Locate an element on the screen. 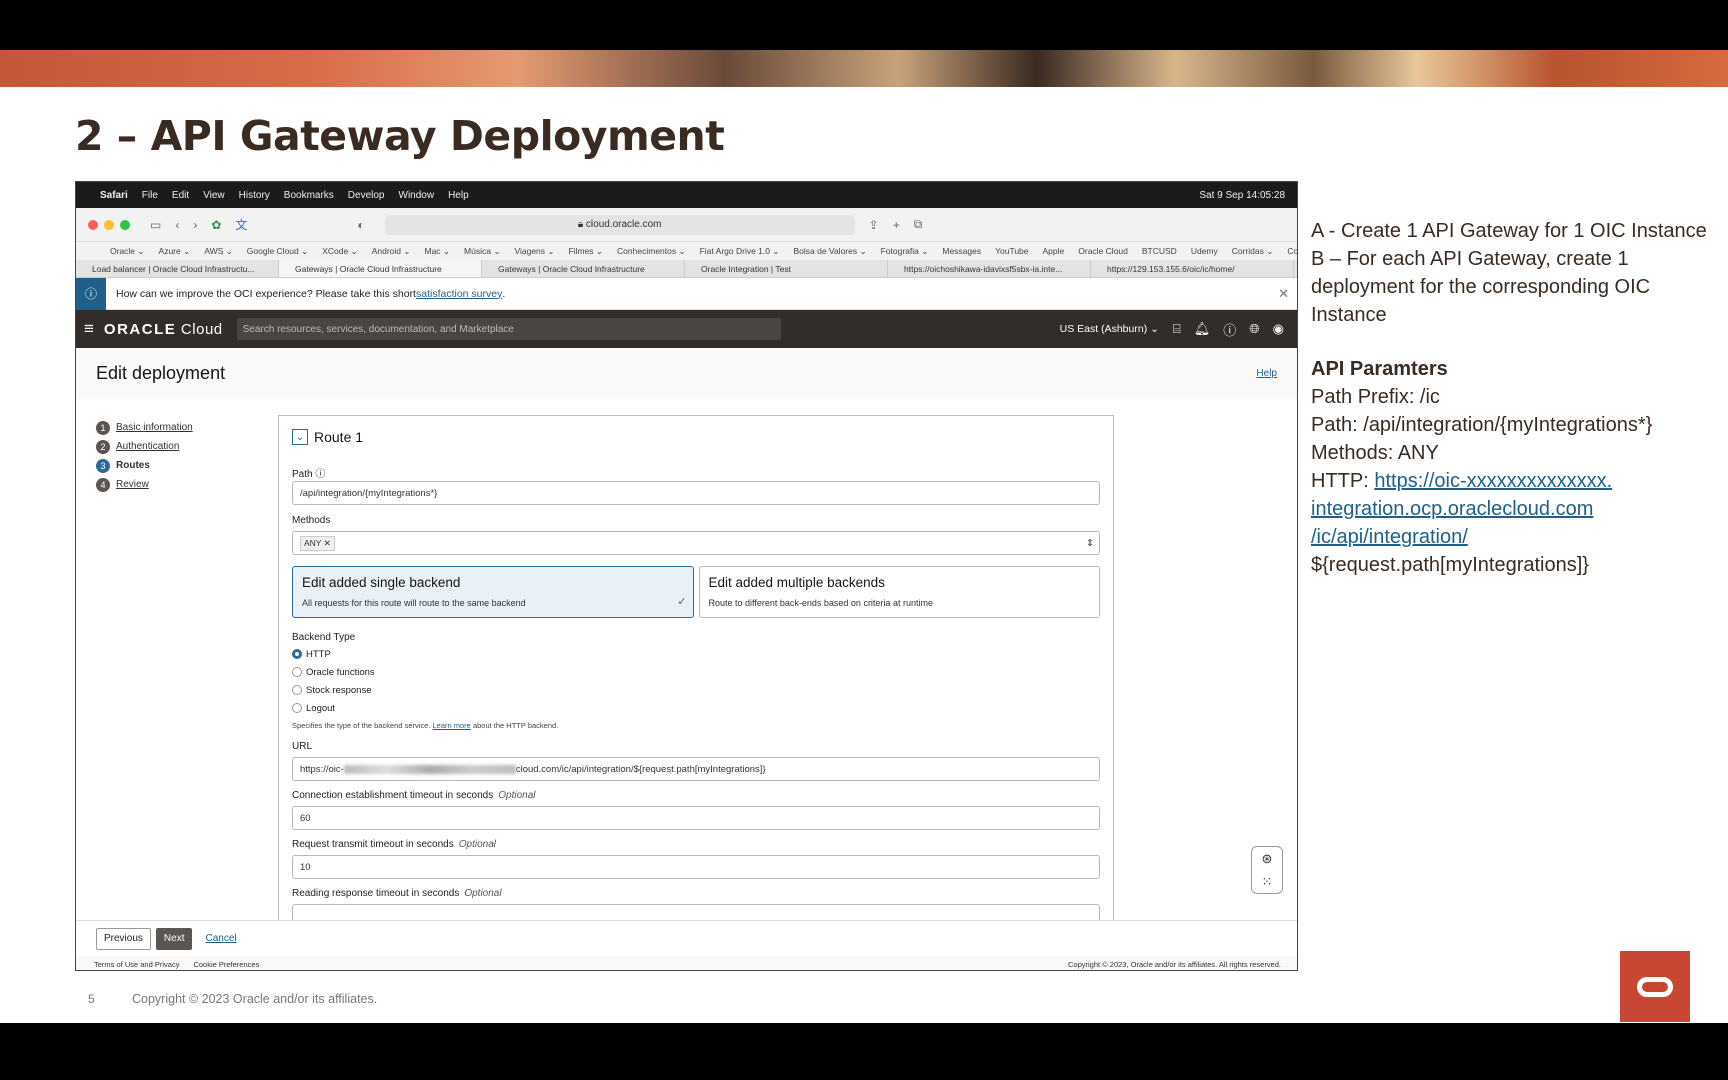 The height and width of the screenshot is (1080, 1728). minimize-window-icon is located at coordinates (109, 224).